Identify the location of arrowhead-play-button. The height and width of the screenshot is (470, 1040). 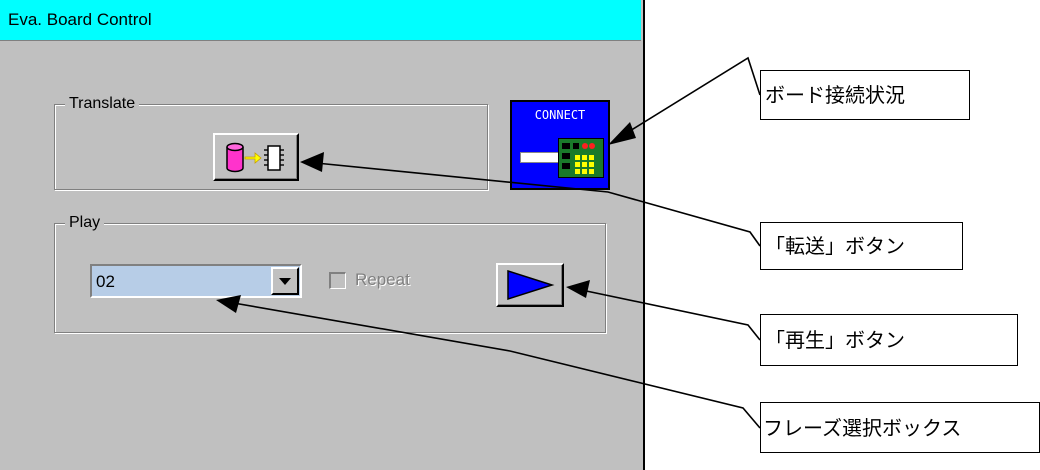
(578, 289).